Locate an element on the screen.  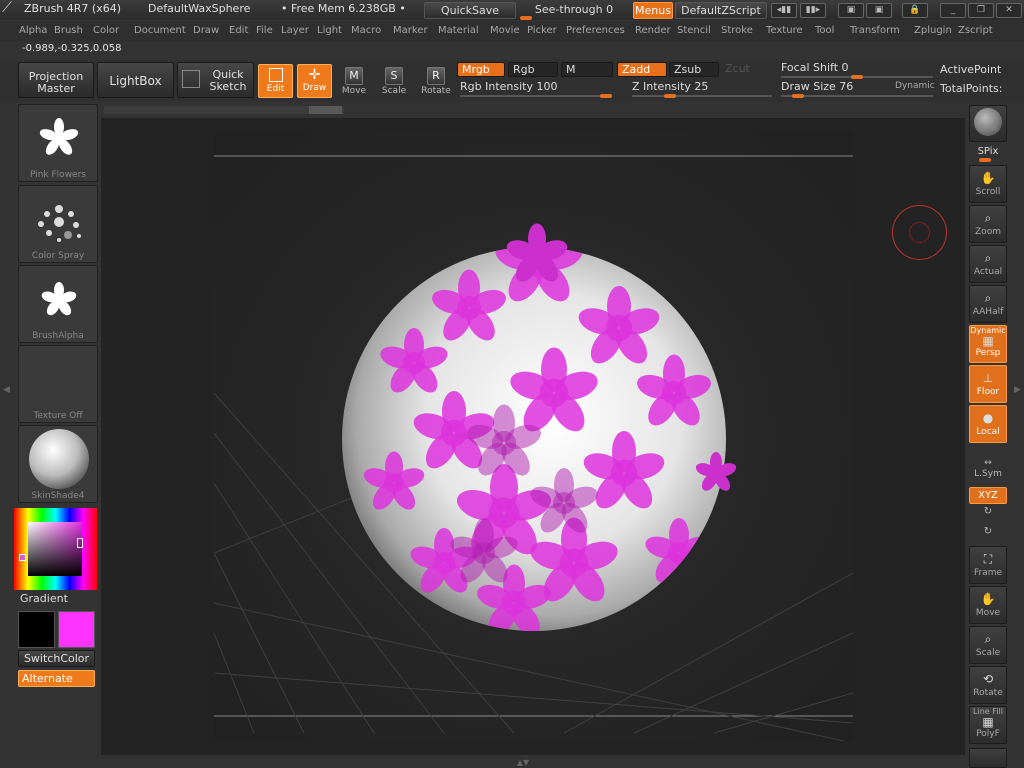
local-button: ● Local is located at coordinates (988, 424).